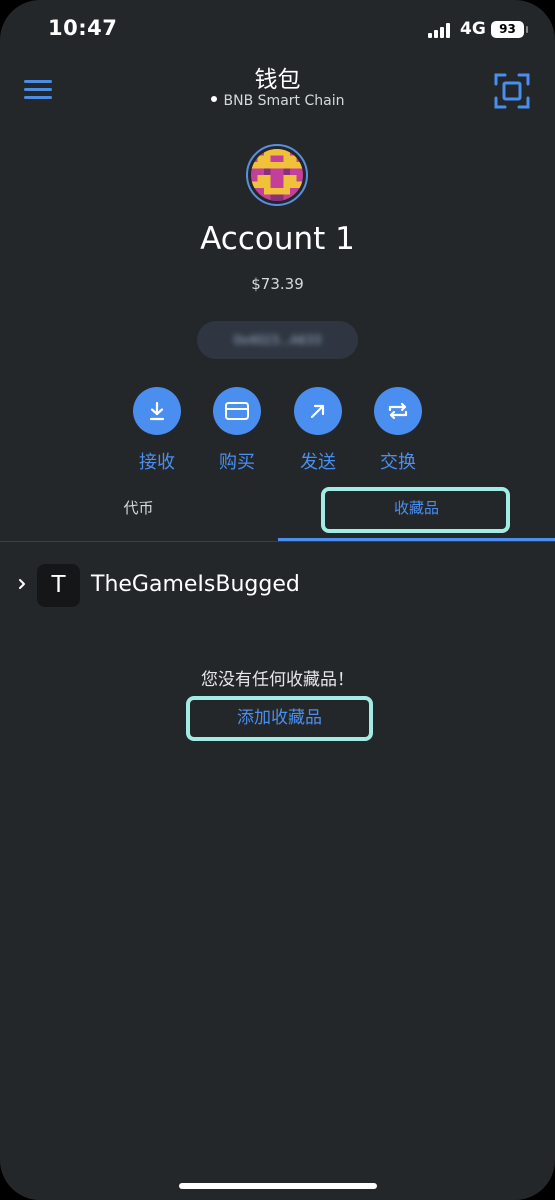 This screenshot has width=555, height=1200. What do you see at coordinates (509, 29) in the screenshot?
I see `battery-indicator: 93` at bounding box center [509, 29].